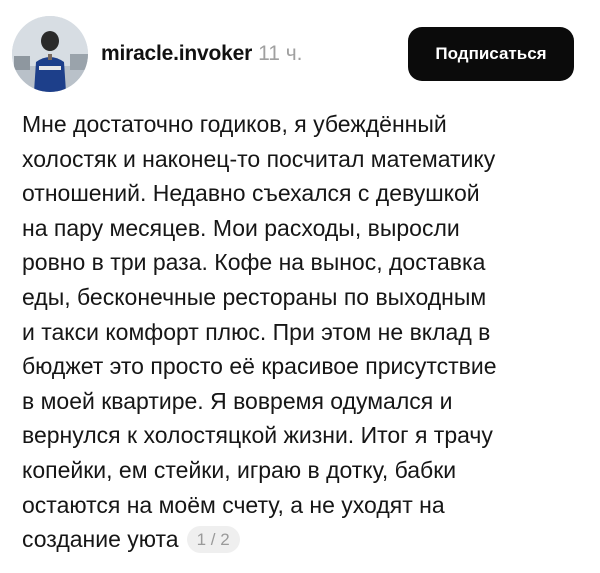  I want to click on post-meta: miracle.invoker 11 ч., so click(202, 54).